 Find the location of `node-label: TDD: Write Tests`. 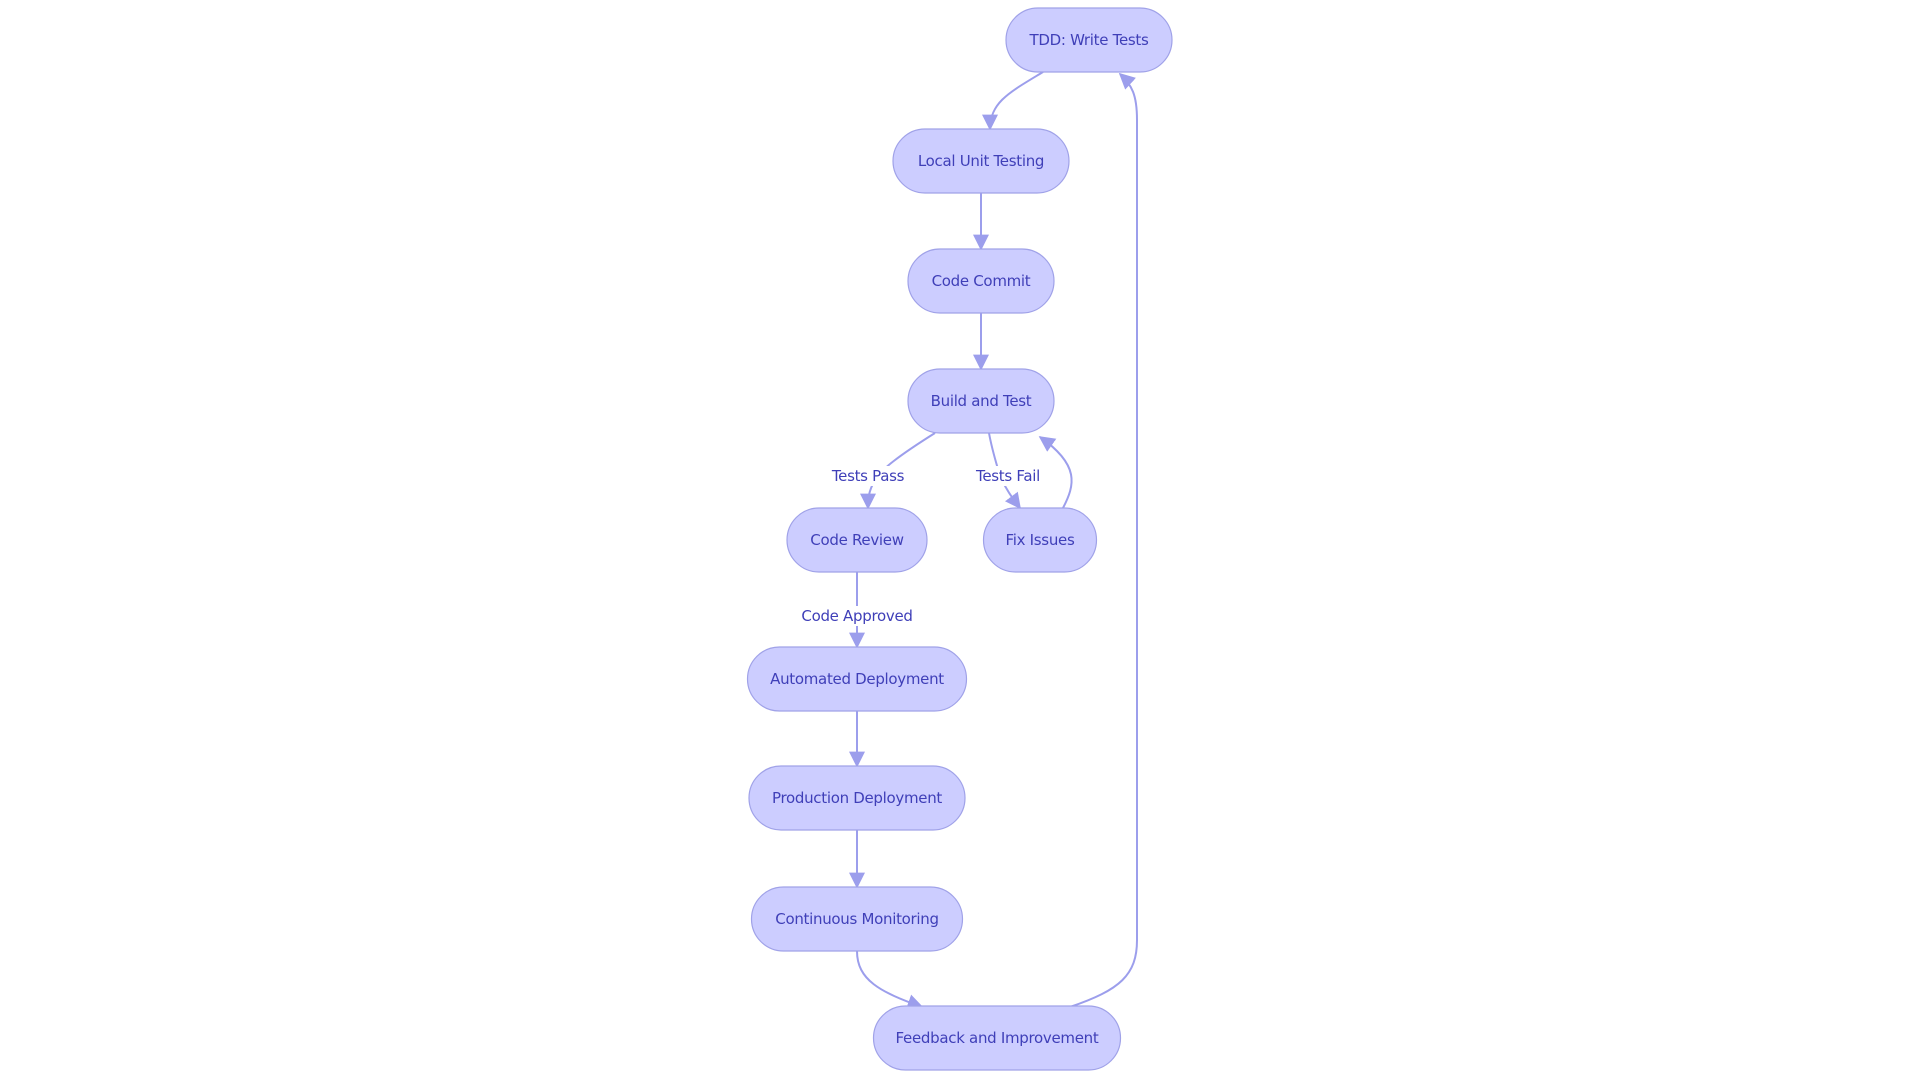

node-label: TDD: Write Tests is located at coordinates (1088, 40).